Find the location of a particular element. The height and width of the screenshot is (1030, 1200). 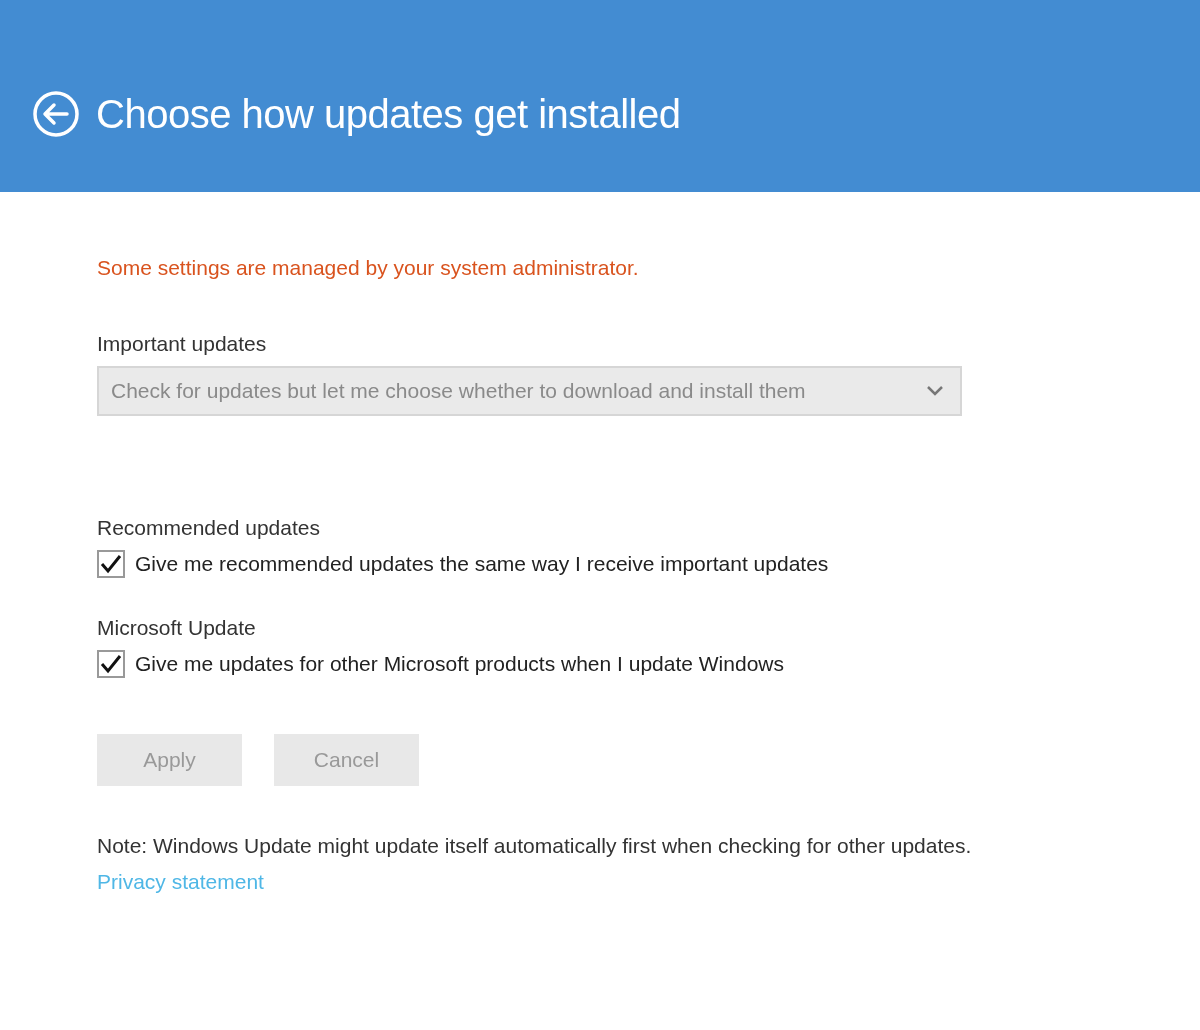

note-text: Note: Windows Update might update itself automatically first when checking for other updates. is located at coordinates (535, 846).